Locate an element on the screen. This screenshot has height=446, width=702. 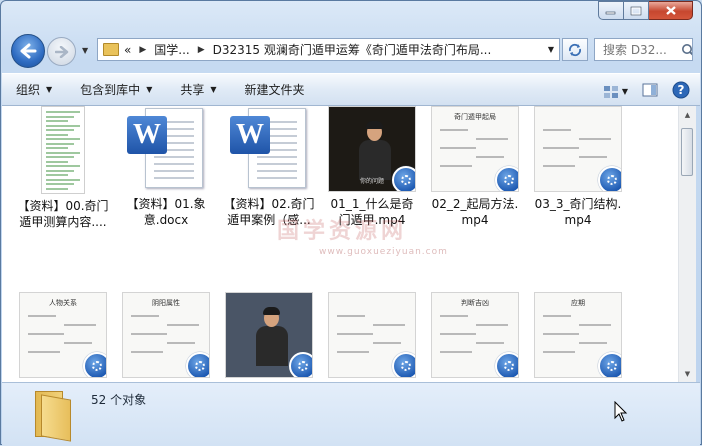
minimize-icon is located at coordinates (610, 12).